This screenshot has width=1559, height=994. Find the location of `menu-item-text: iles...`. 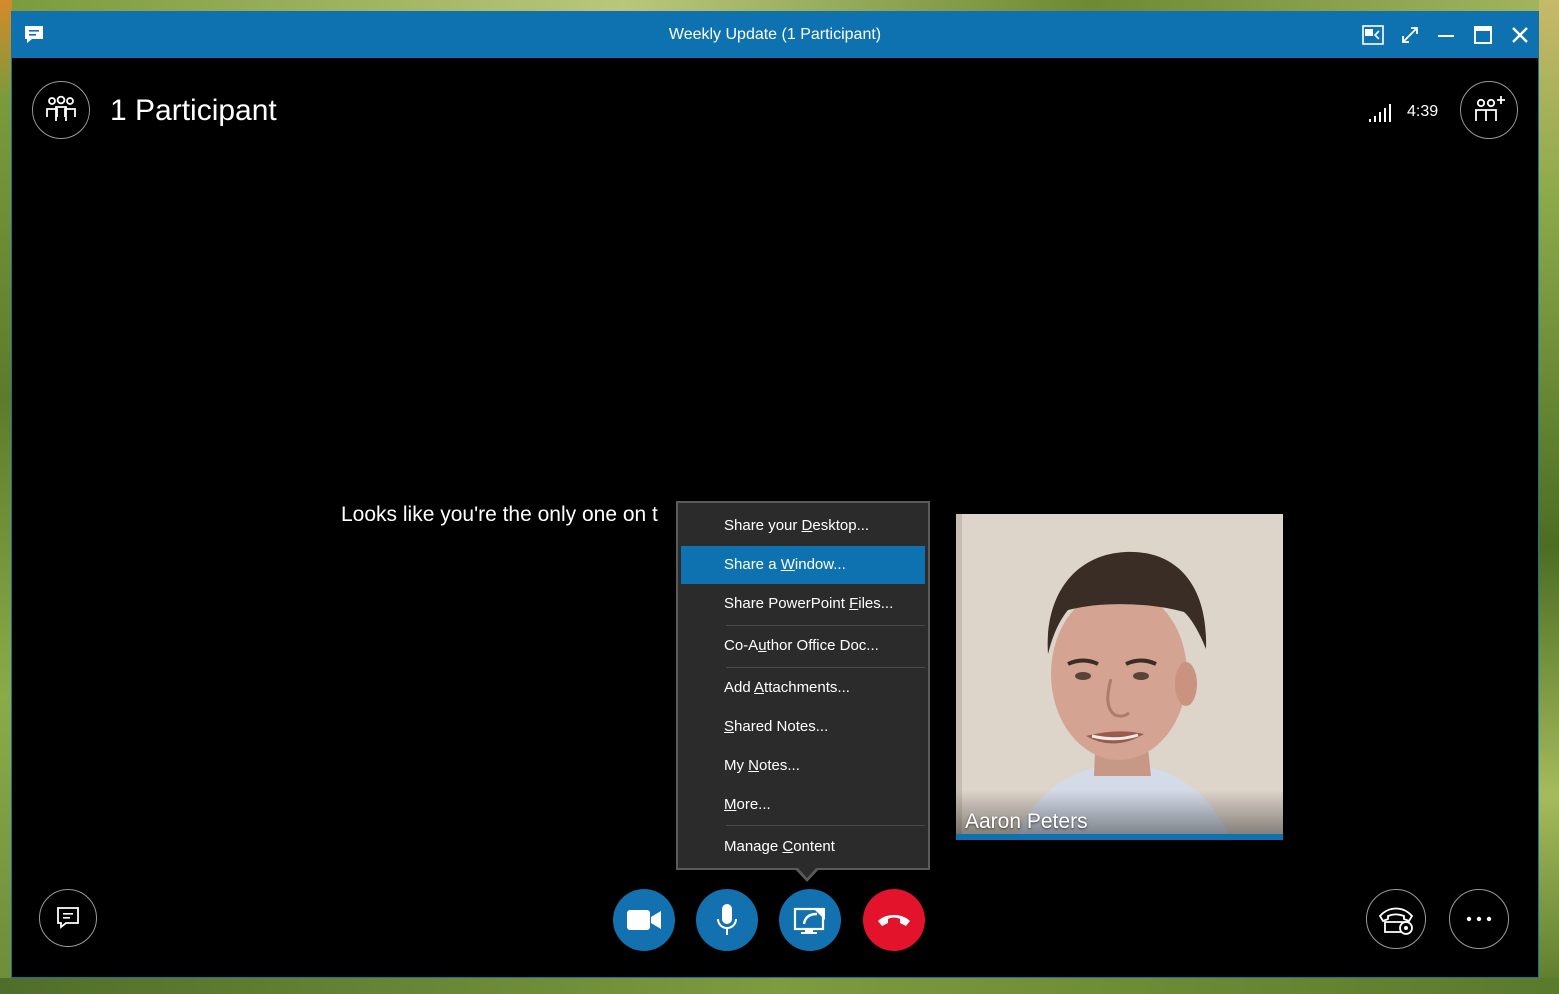

menu-item-text: iles... is located at coordinates (876, 603).